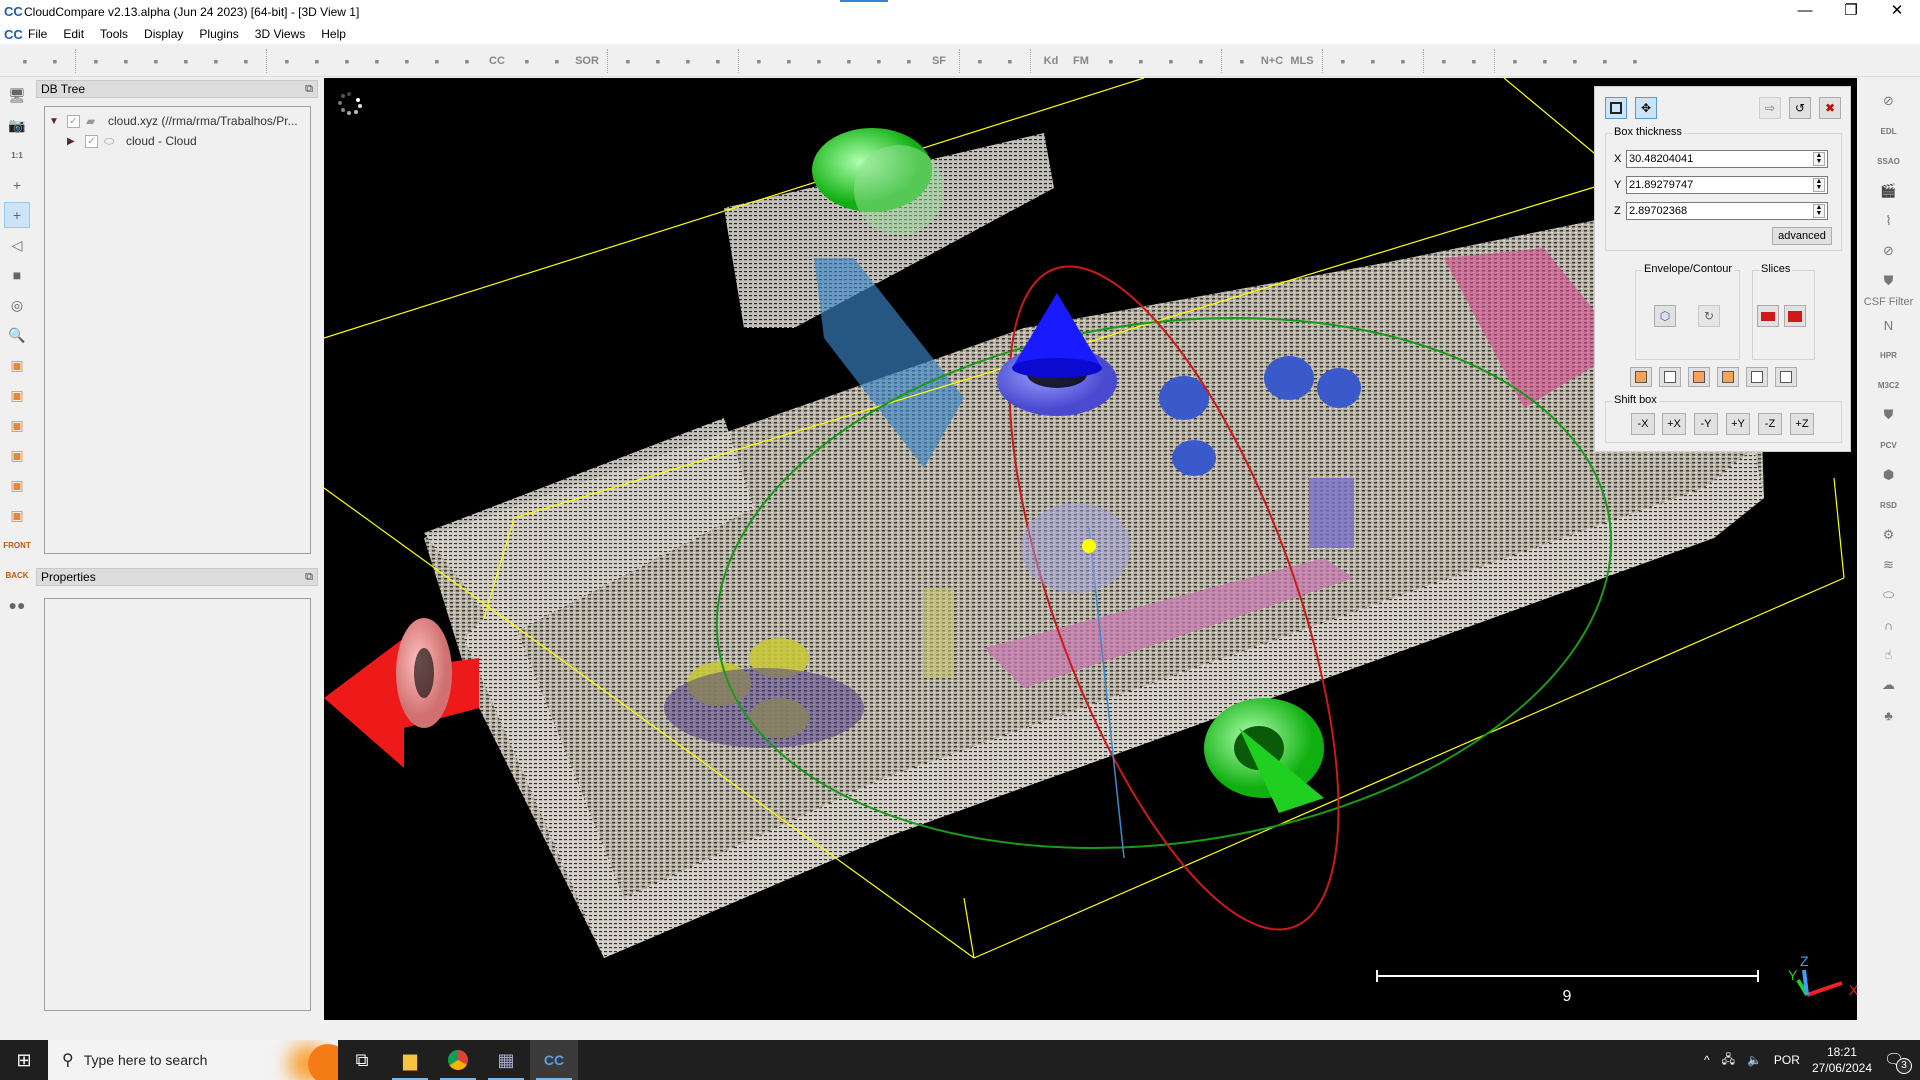 This screenshot has height=1080, width=1920. I want to click on calculator-button: ▦, so click(506, 1060).